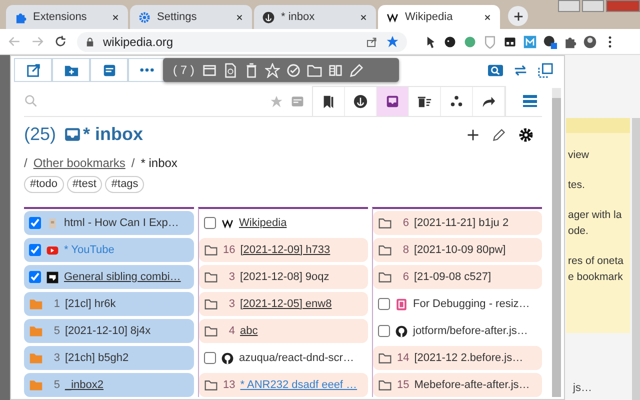 The image size is (640, 400). I want to click on select-box-icon, so click(545, 70).